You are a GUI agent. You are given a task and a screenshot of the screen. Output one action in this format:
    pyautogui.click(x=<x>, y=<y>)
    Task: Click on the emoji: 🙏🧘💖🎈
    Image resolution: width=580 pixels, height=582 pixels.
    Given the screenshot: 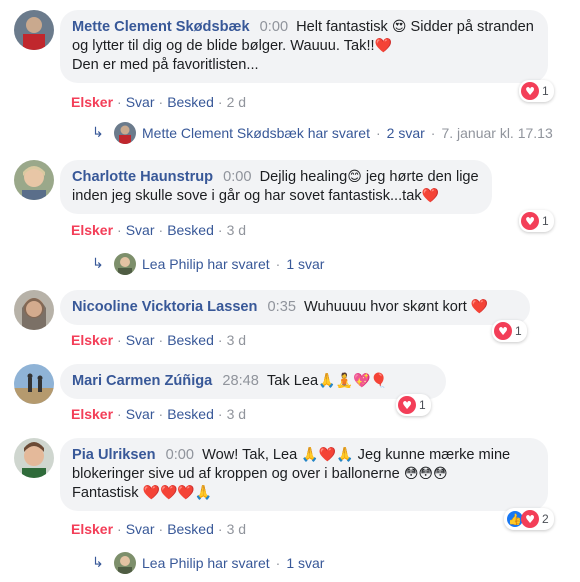 What is the action you would take?
    pyautogui.click(x=353, y=381)
    